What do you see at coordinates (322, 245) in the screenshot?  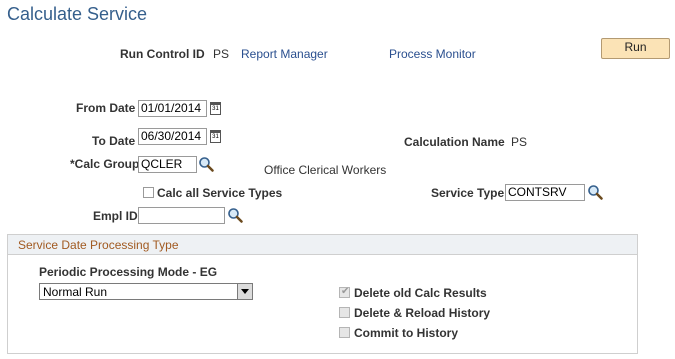 I see `group-header: Service Date Processing Type` at bounding box center [322, 245].